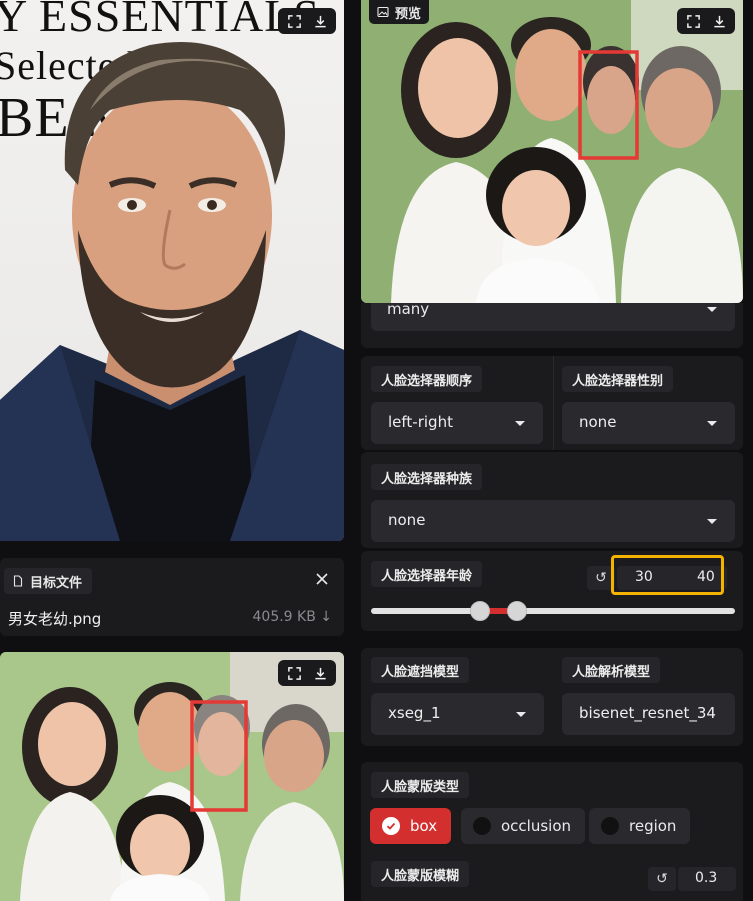 The height and width of the screenshot is (901, 753). Describe the element at coordinates (611, 670) in the screenshot. I see `face-parser-model-label: 人脸解析模型` at that location.